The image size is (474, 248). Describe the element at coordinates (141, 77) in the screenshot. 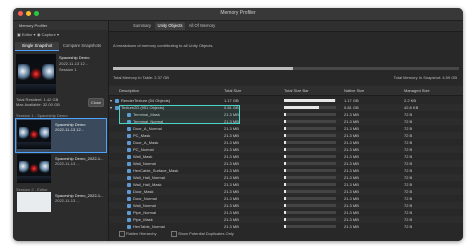

I see `total-in-table-label: Total Memory In Table: 2.37 GB` at that location.